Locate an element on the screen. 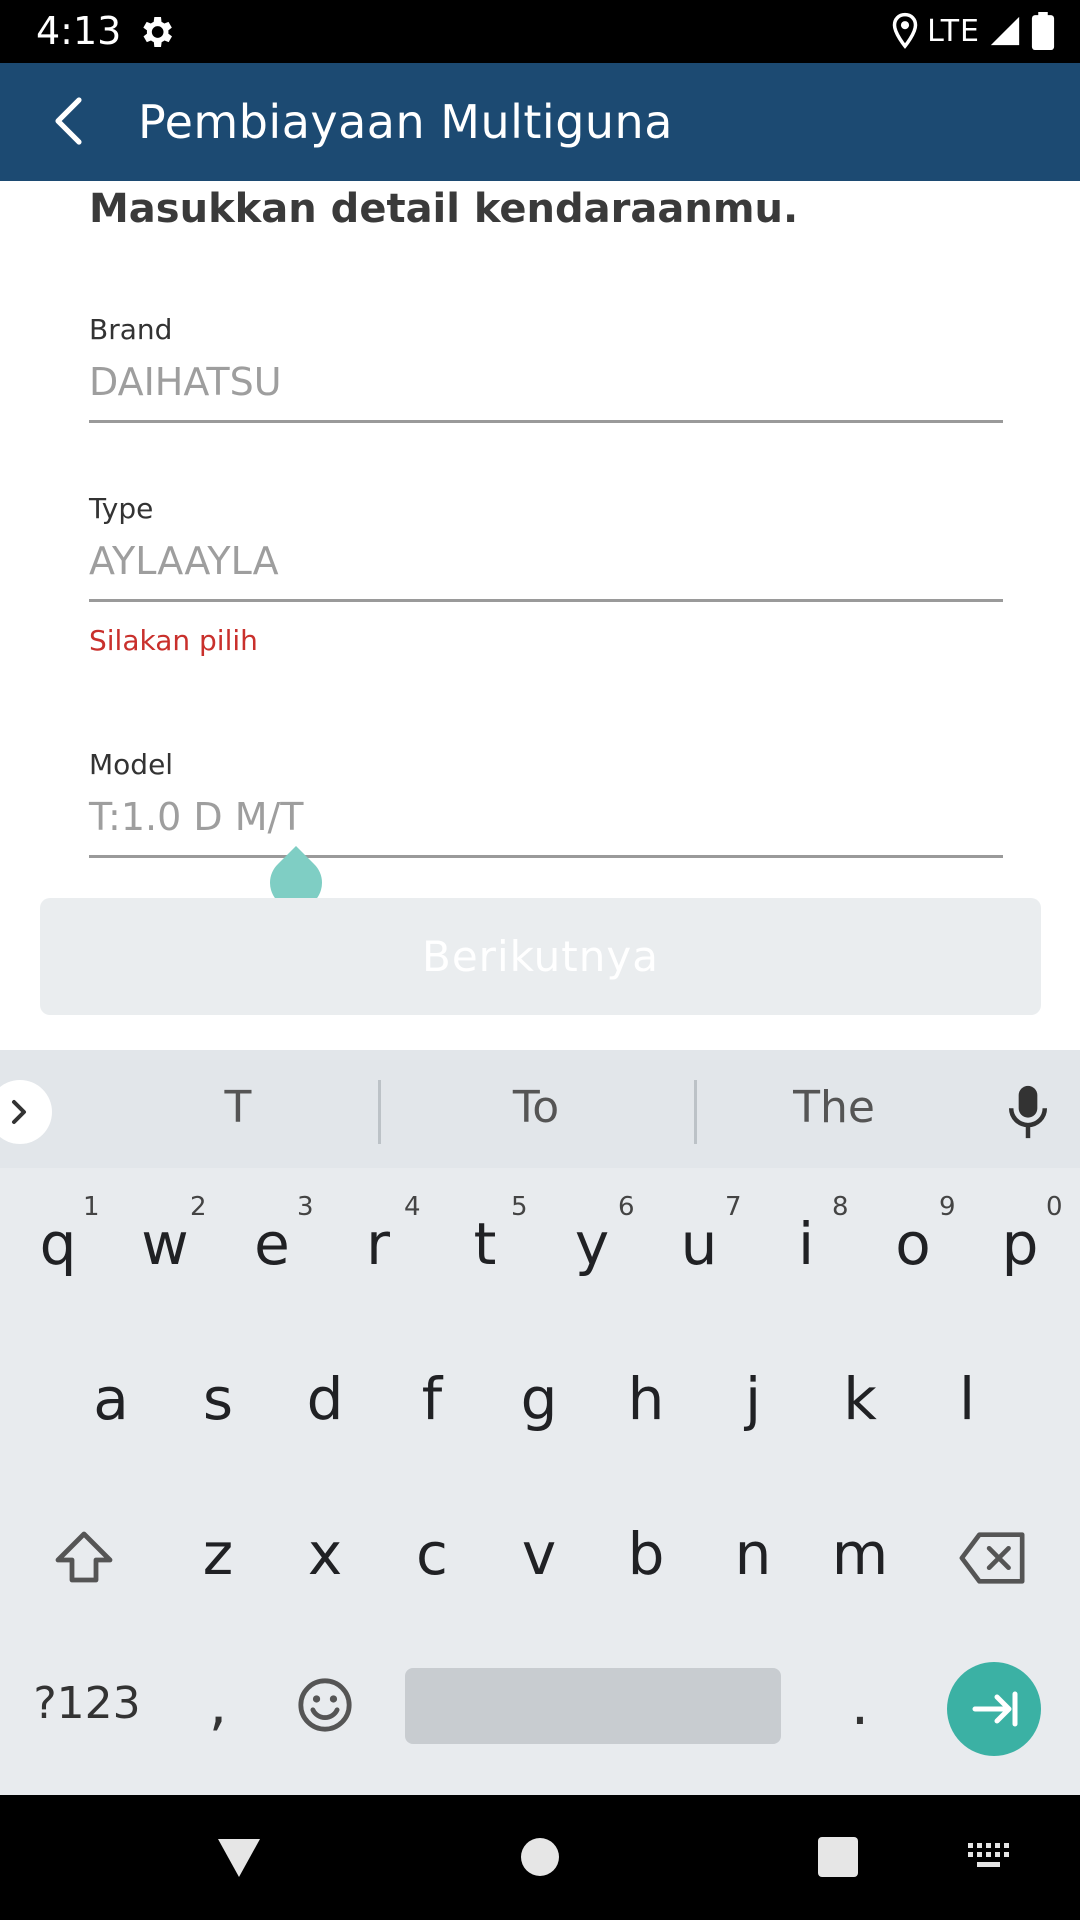  key-h: h is located at coordinates (646, 1399).